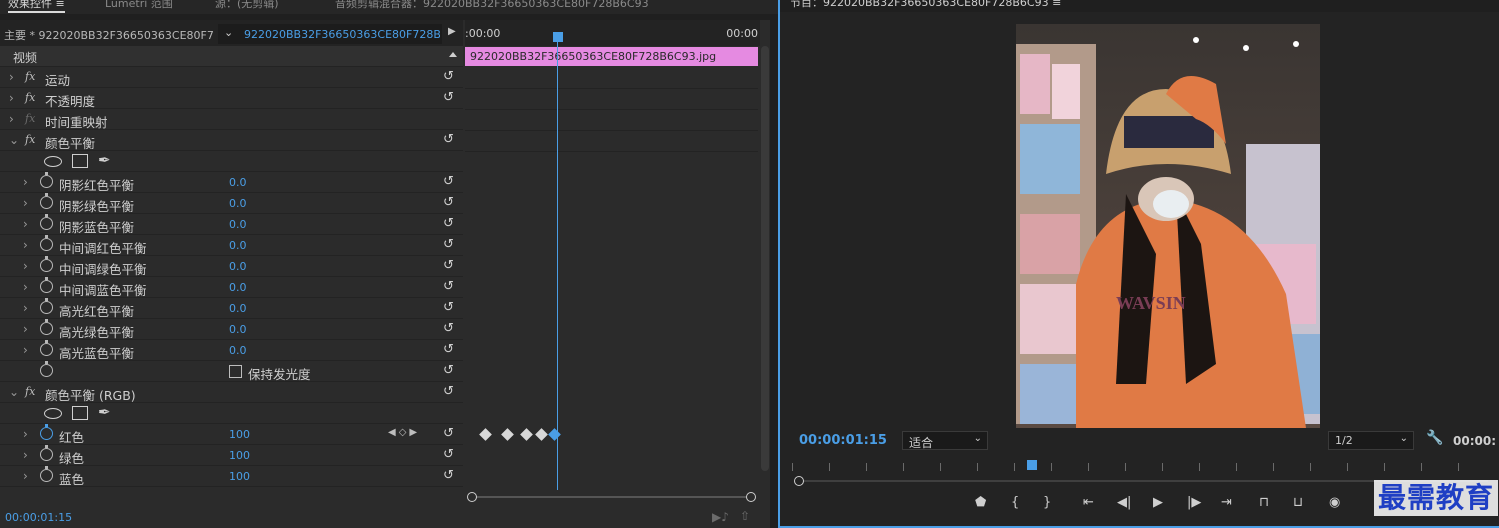 This screenshot has height=528, width=1499. I want to click on keyframe-diamond-selected, so click(554, 434).